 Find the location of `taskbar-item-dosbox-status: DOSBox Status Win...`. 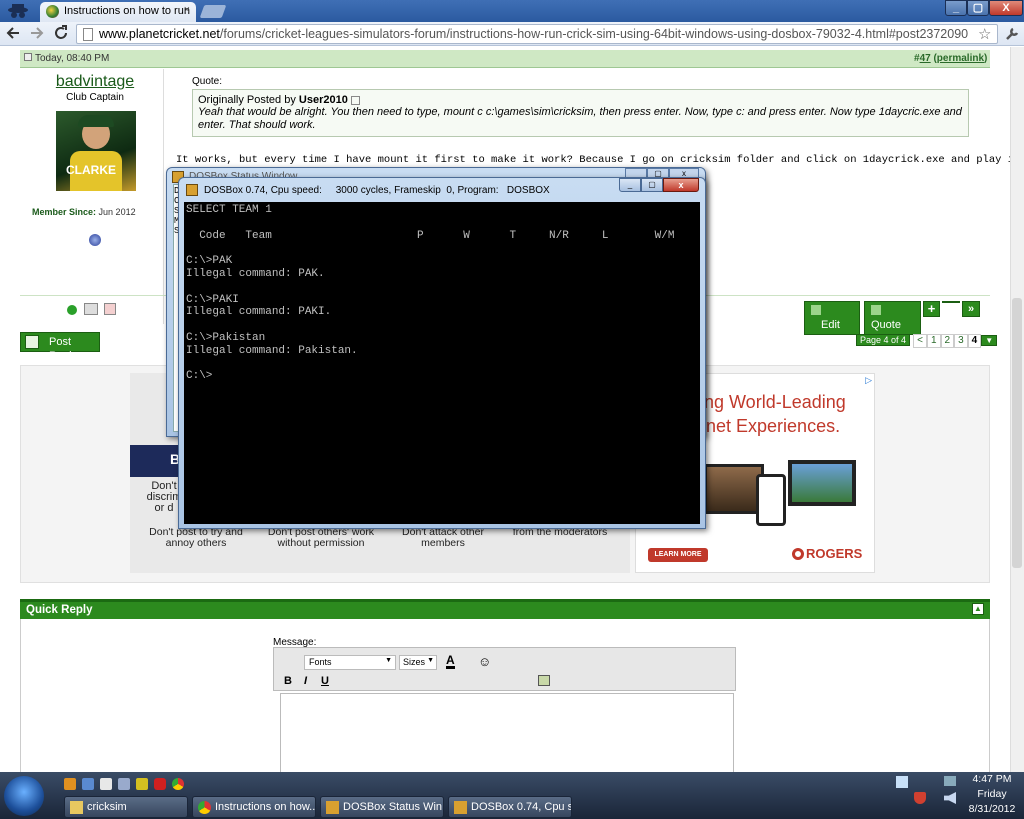

taskbar-item-dosbox-status: DOSBox Status Win... is located at coordinates (382, 807).